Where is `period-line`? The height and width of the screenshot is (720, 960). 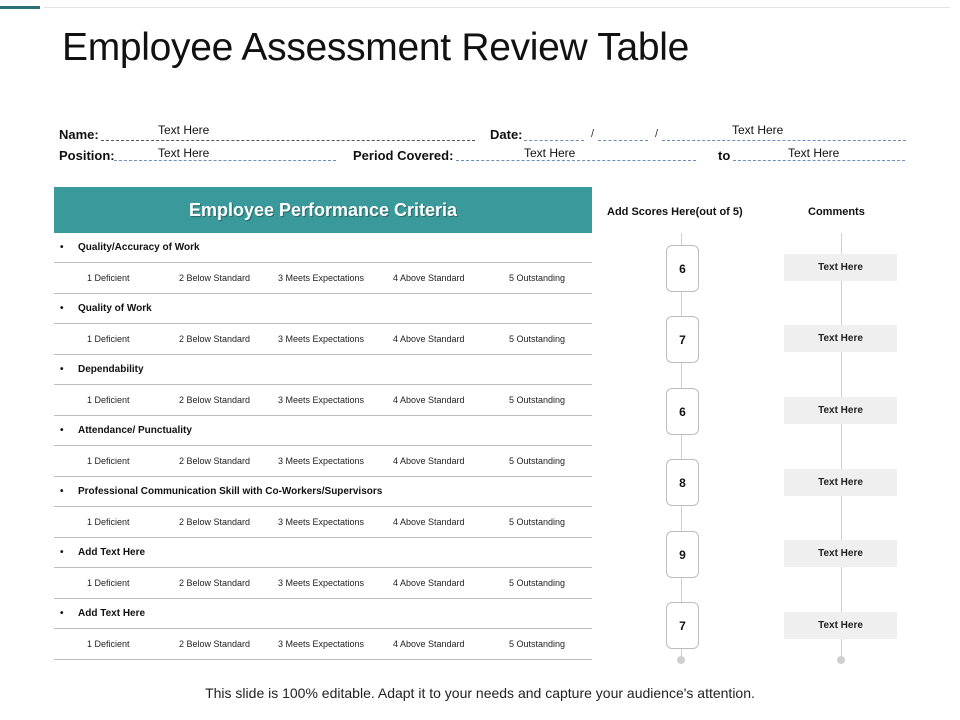 period-line is located at coordinates (576, 160).